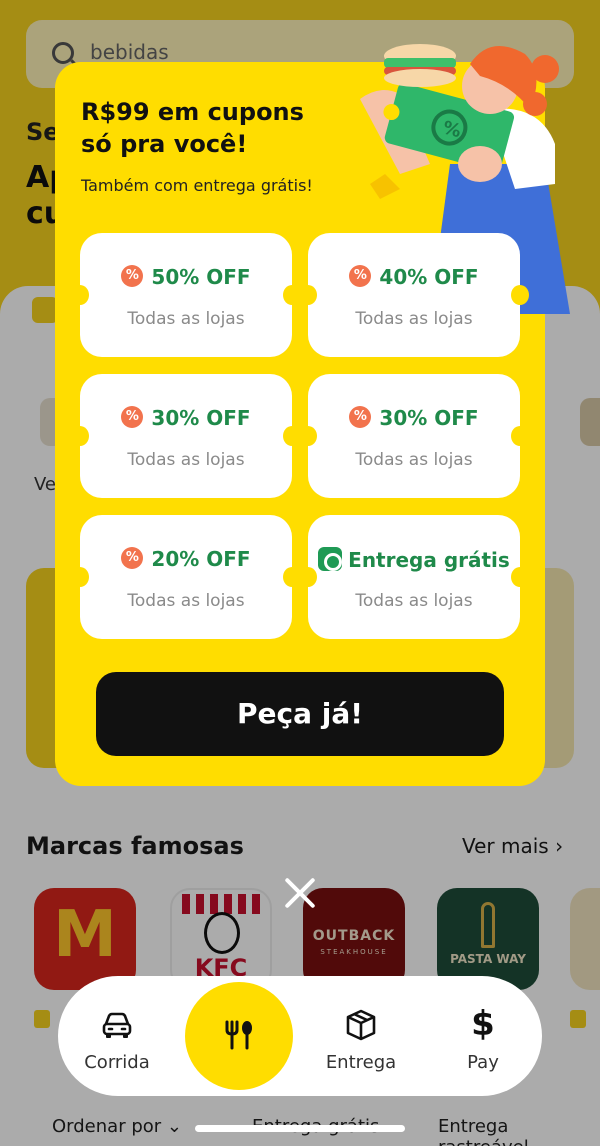 Image resolution: width=600 pixels, height=1146 pixels. I want to click on package-icon, so click(361, 1025).